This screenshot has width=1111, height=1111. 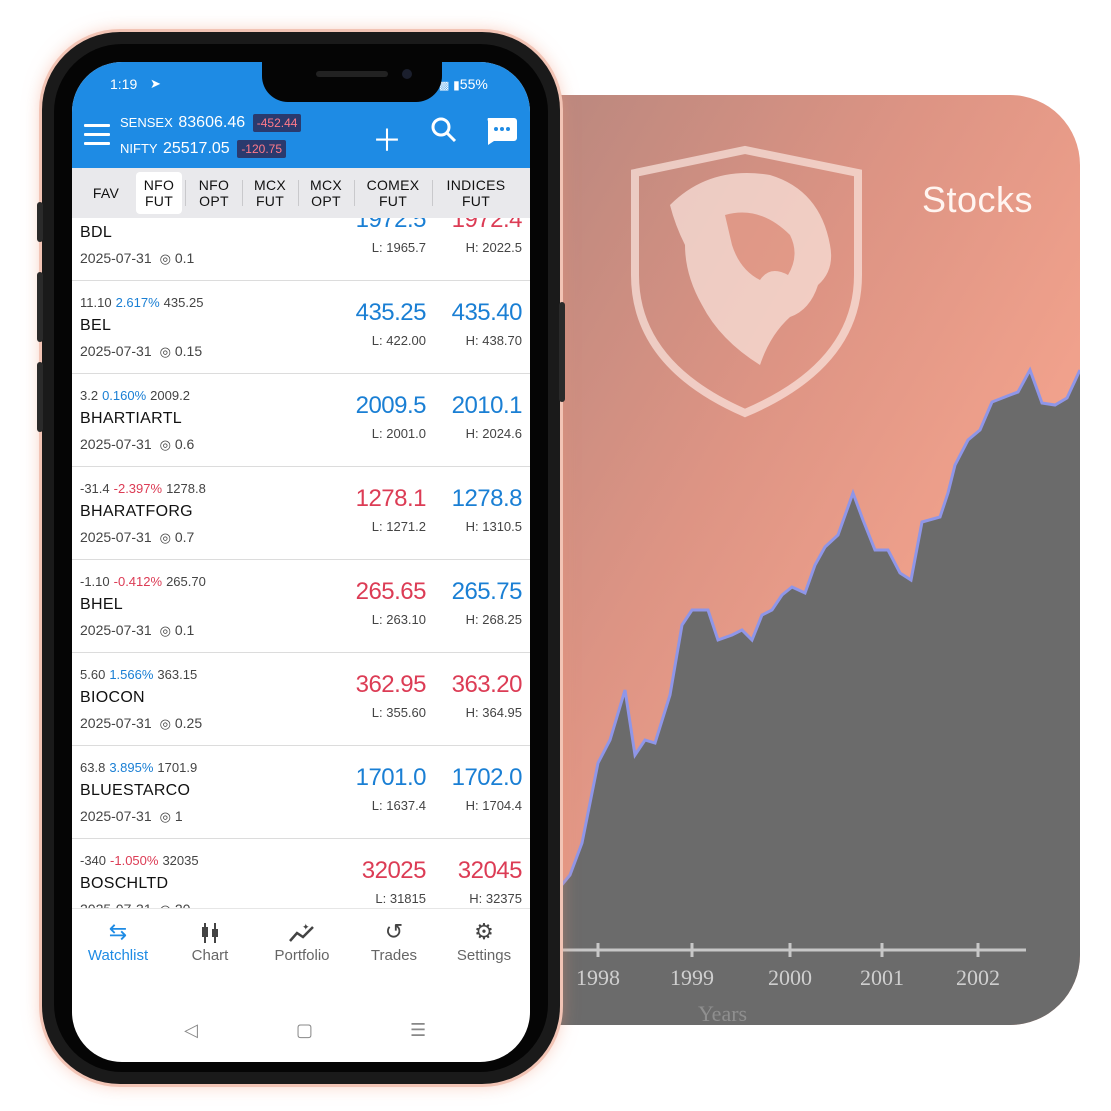 I want to click on row-bid-price: 1701.0, so click(x=391, y=777).